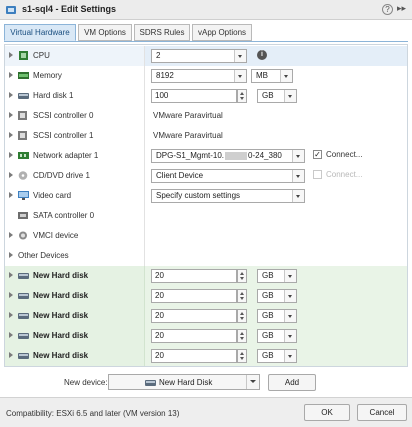  I want to click on hardware-row-memory: Memory 8192 MB, so click(206, 76).